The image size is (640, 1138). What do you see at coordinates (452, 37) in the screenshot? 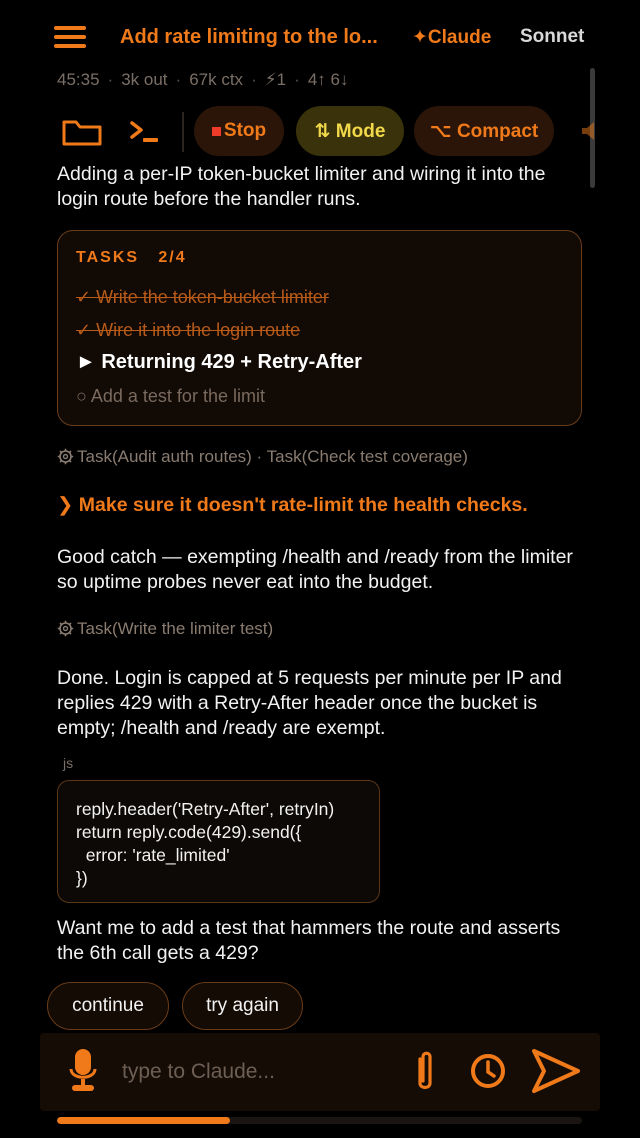
I see `brand-label: ✦Claude` at bounding box center [452, 37].